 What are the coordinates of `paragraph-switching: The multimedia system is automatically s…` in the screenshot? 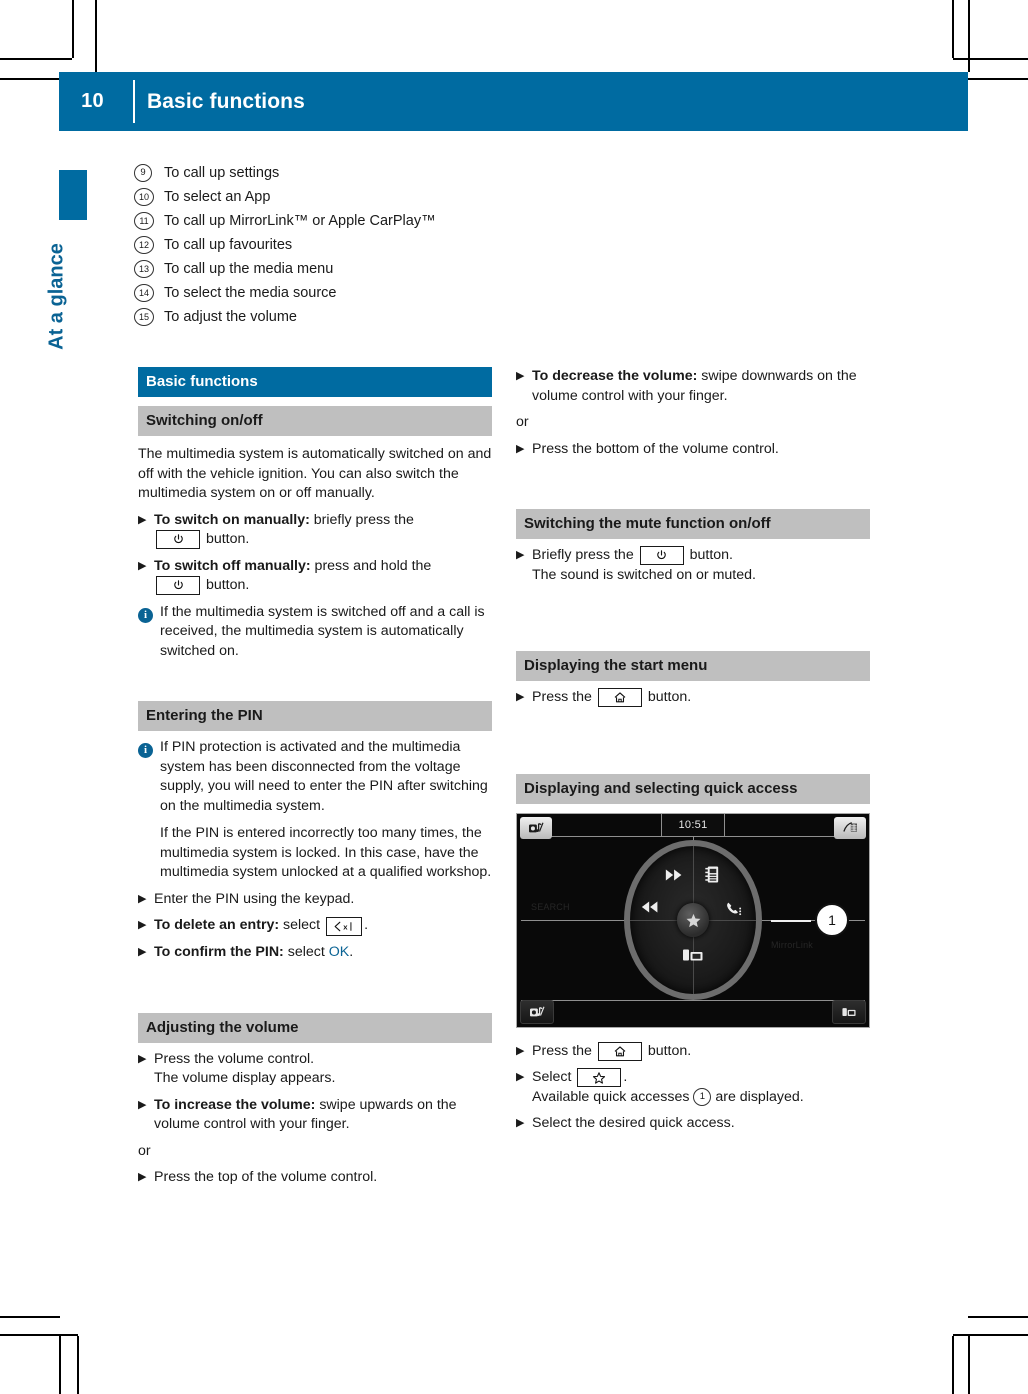 It's located at (315, 473).